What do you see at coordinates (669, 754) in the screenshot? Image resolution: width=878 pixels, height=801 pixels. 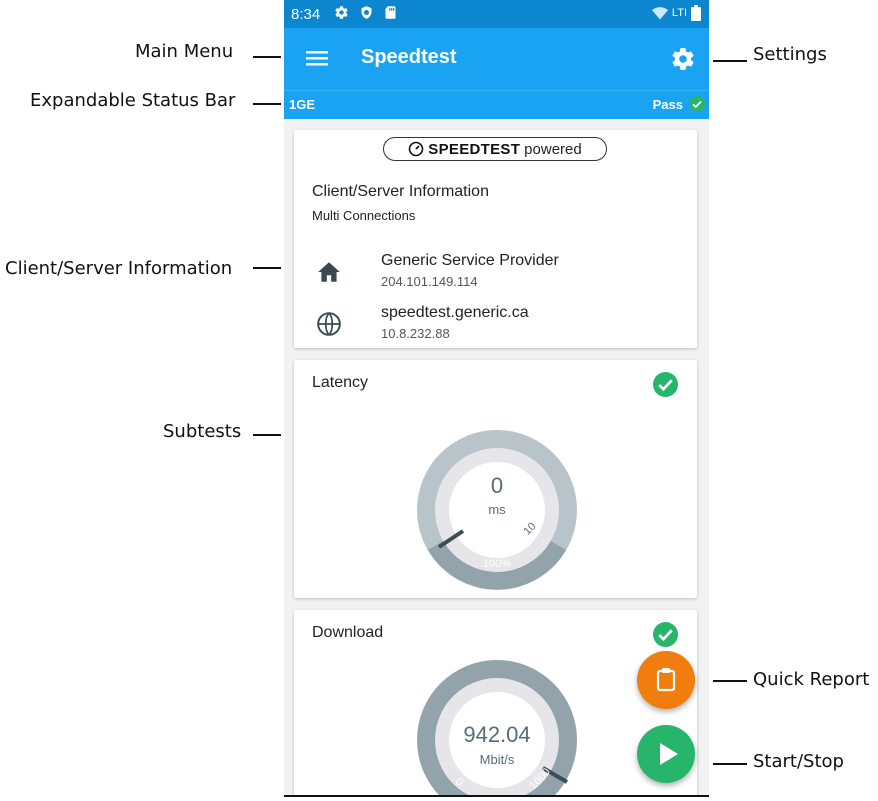 I see `play-icon` at bounding box center [669, 754].